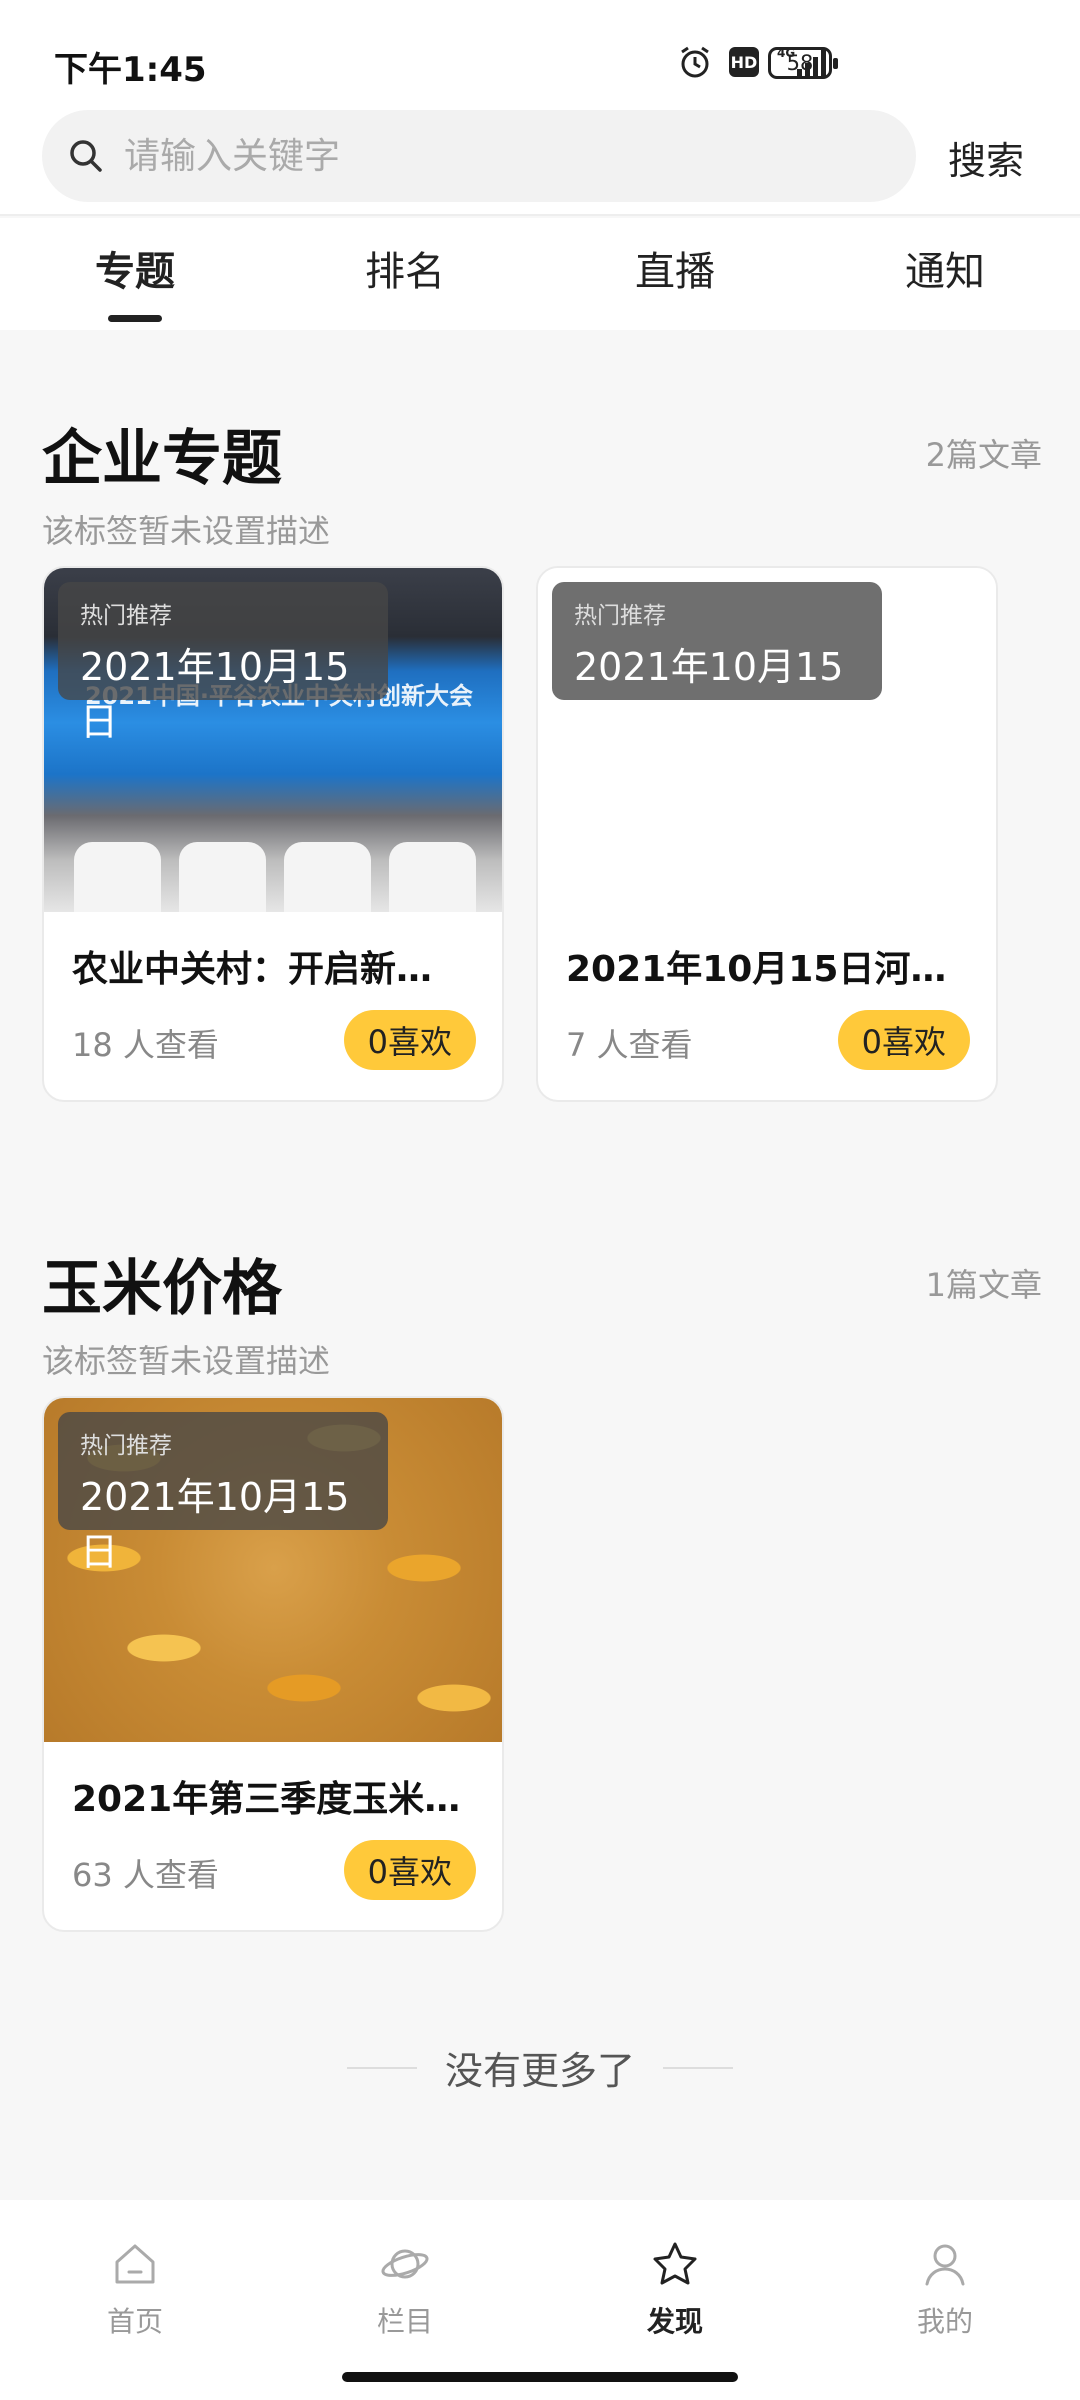  Describe the element at coordinates (135, 274) in the screenshot. I see `tab-topics: 专题` at that location.